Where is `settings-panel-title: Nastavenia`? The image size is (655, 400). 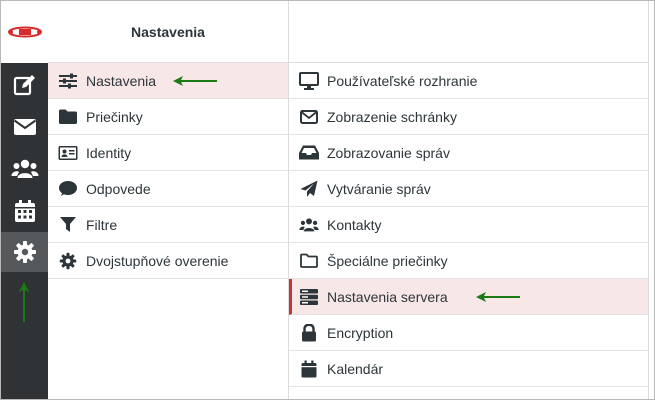
settings-panel-title: Nastavenia is located at coordinates (168, 32).